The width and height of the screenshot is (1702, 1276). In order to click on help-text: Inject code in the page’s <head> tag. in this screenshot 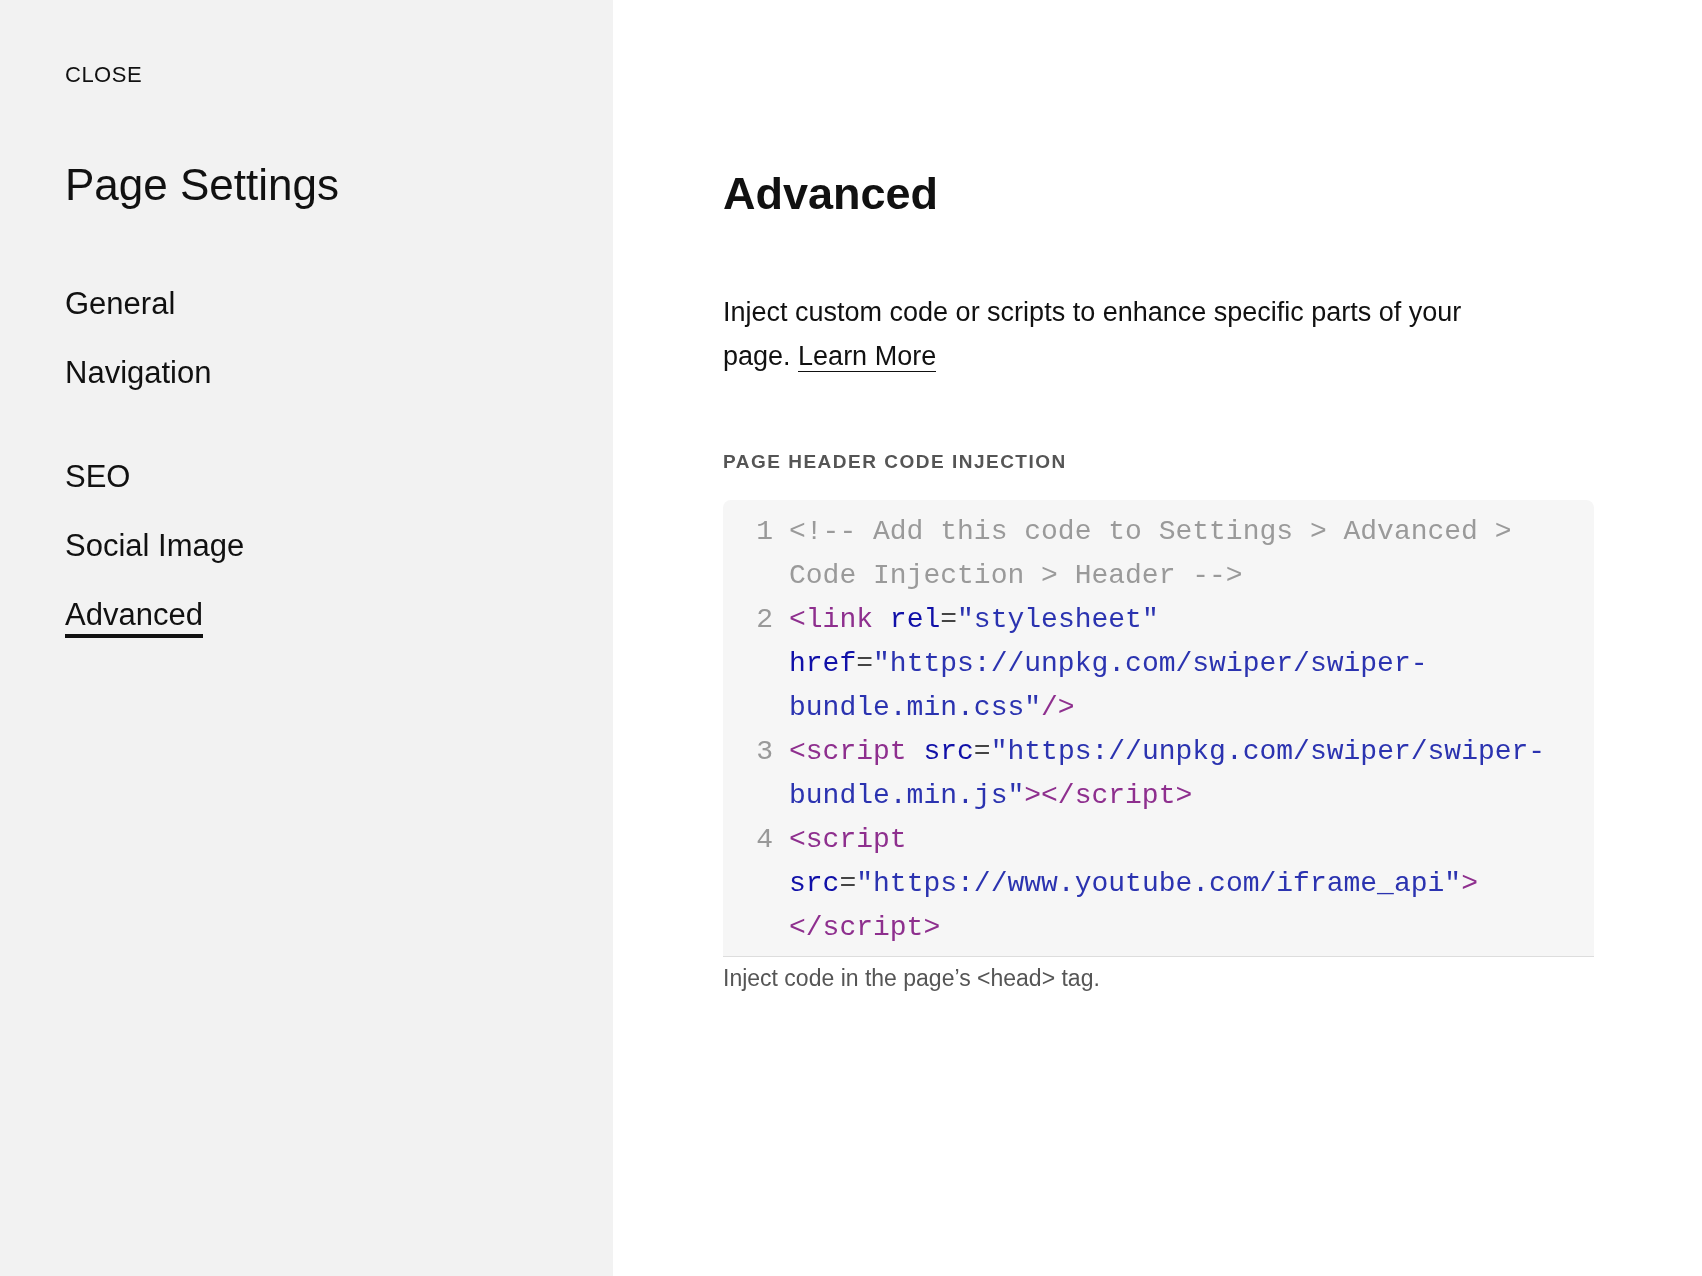, I will do `click(912, 978)`.